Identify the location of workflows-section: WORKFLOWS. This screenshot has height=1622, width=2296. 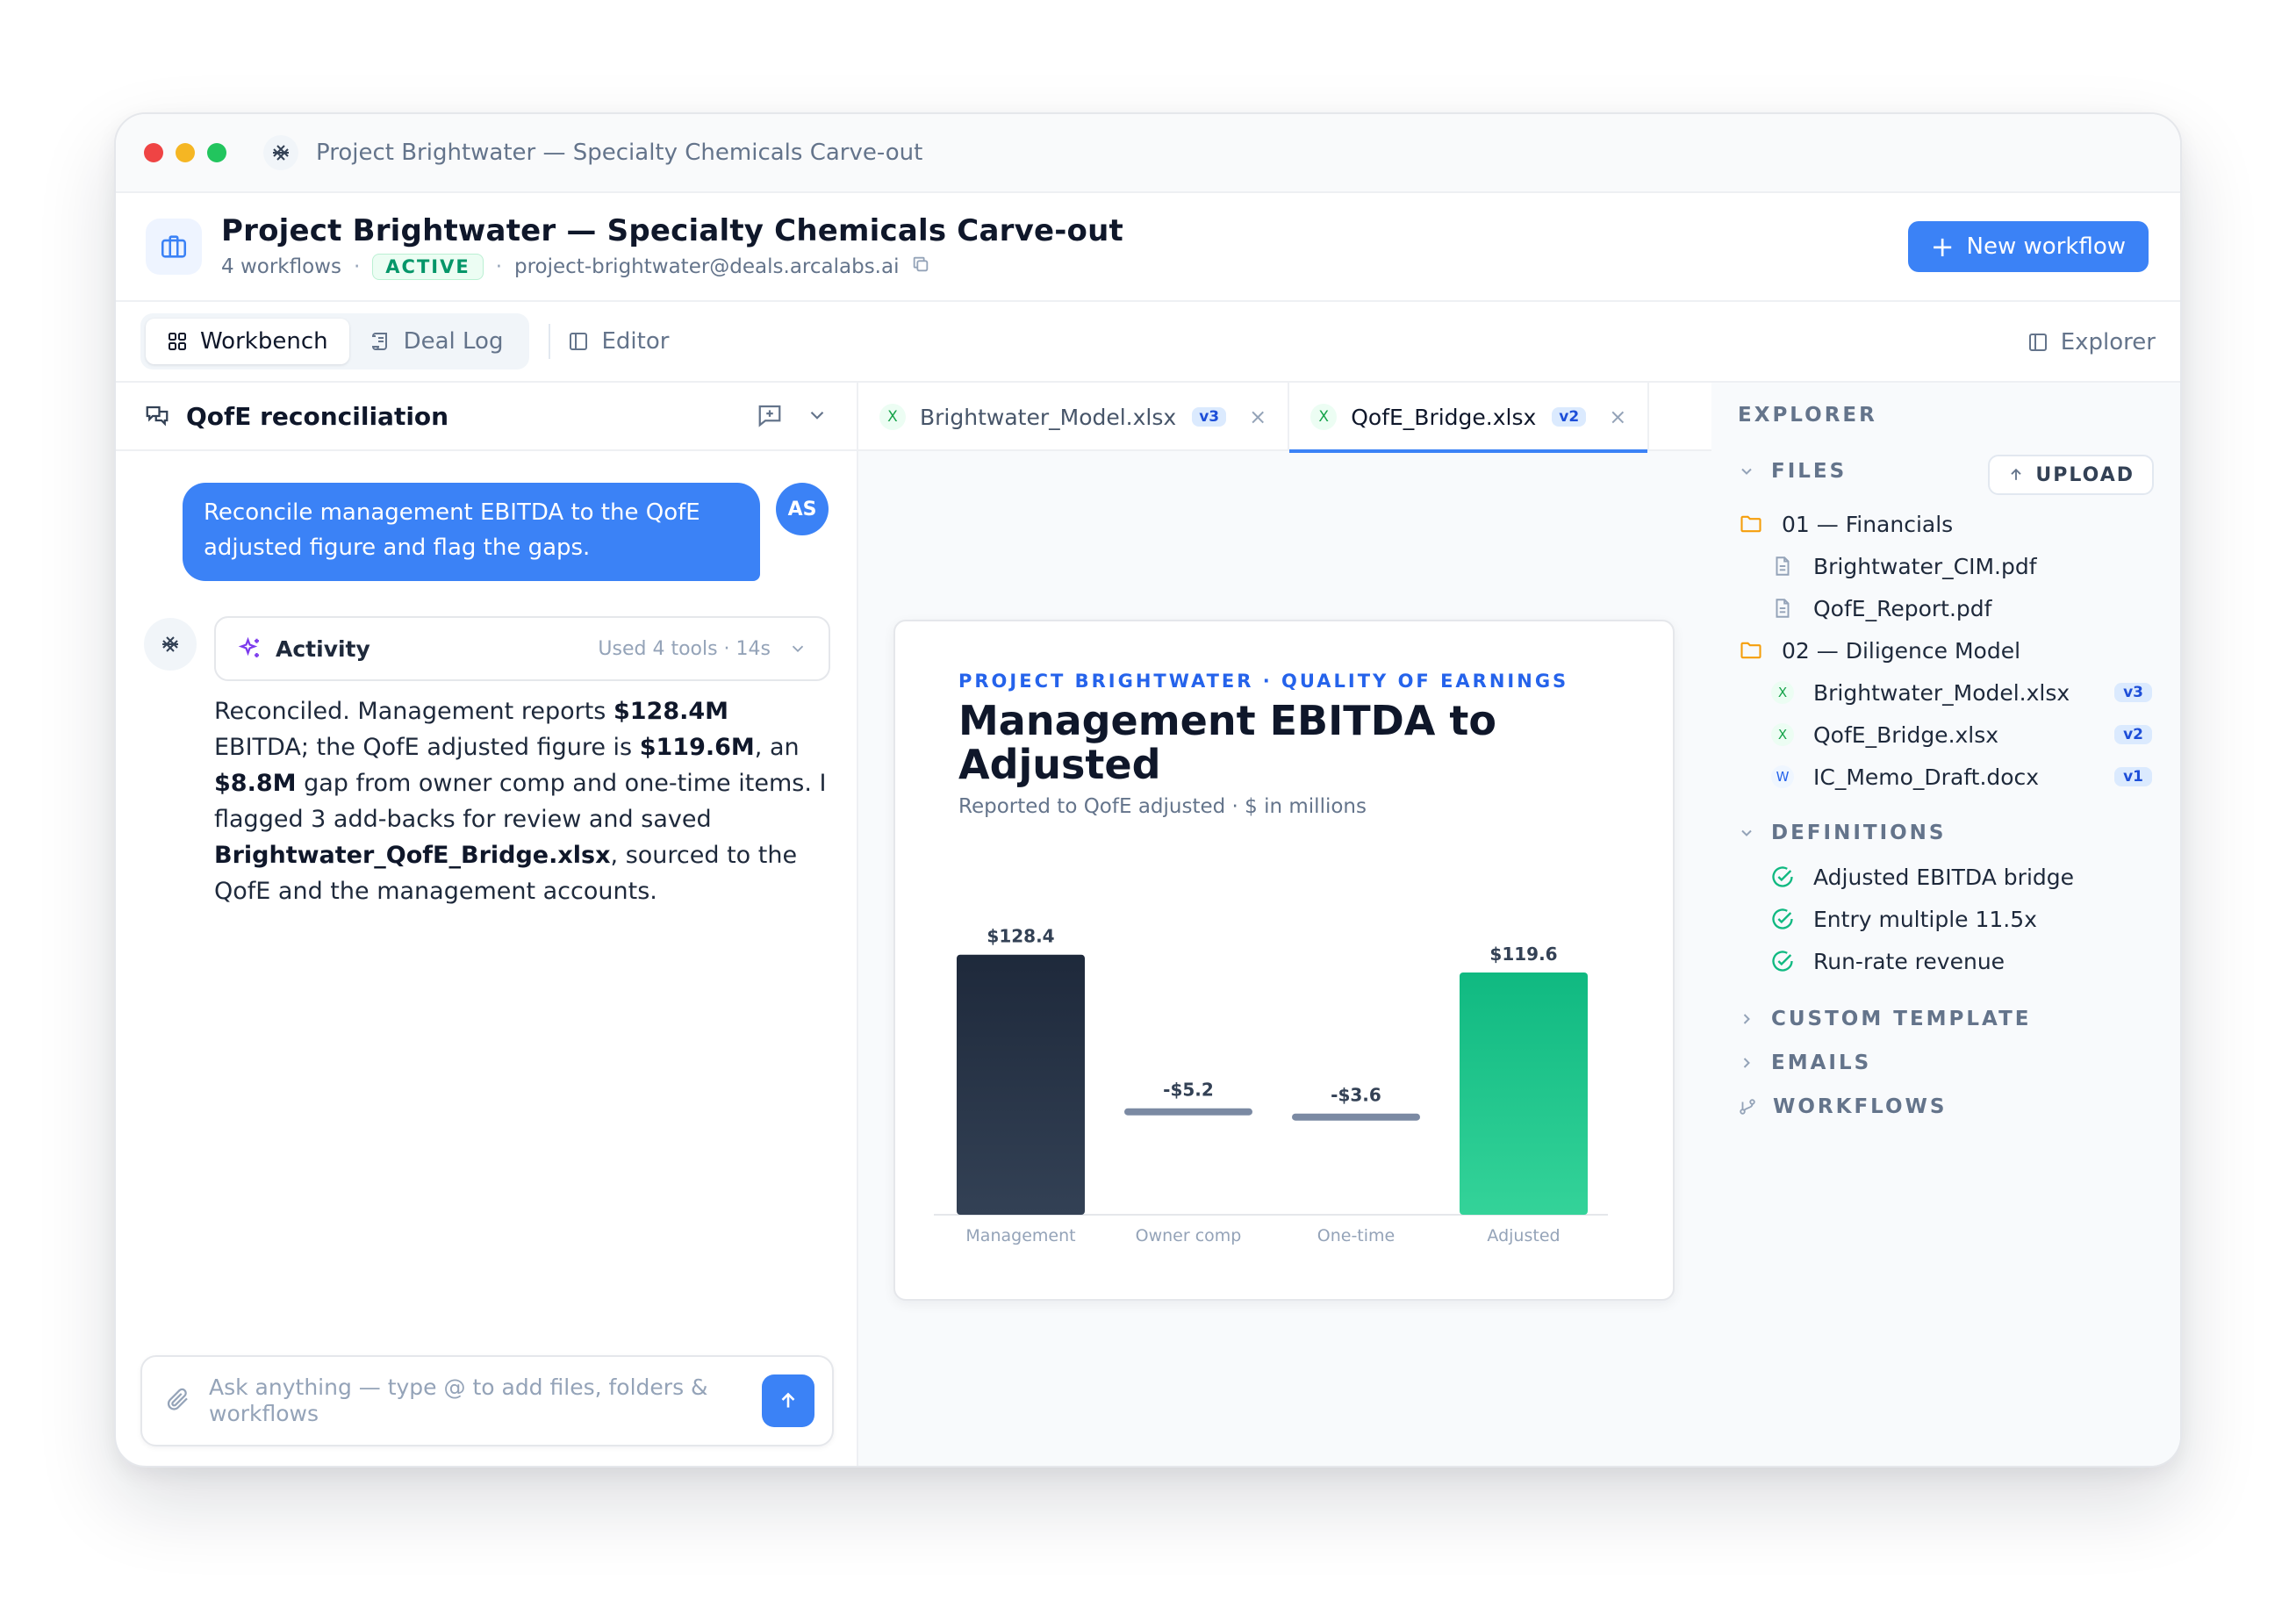
(1843, 1106).